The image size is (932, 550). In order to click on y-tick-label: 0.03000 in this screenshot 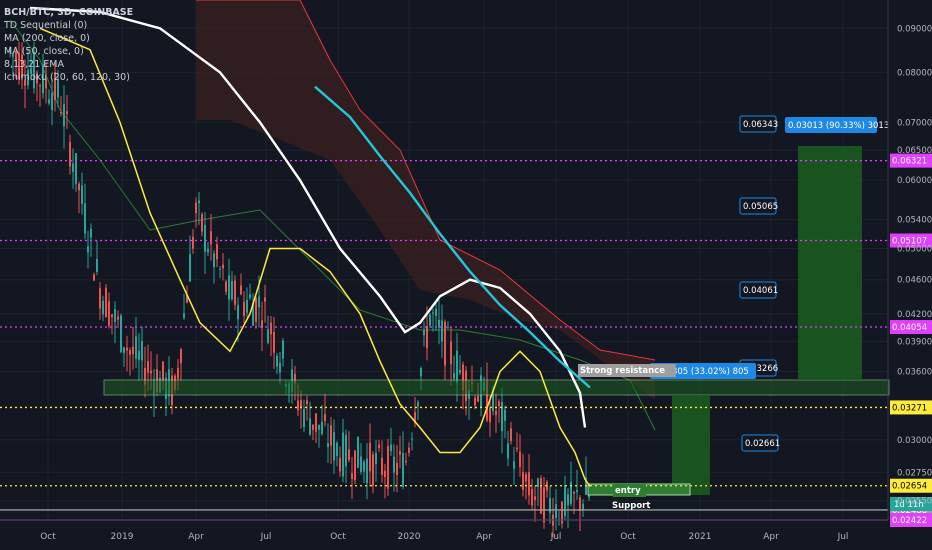, I will do `click(914, 441)`.